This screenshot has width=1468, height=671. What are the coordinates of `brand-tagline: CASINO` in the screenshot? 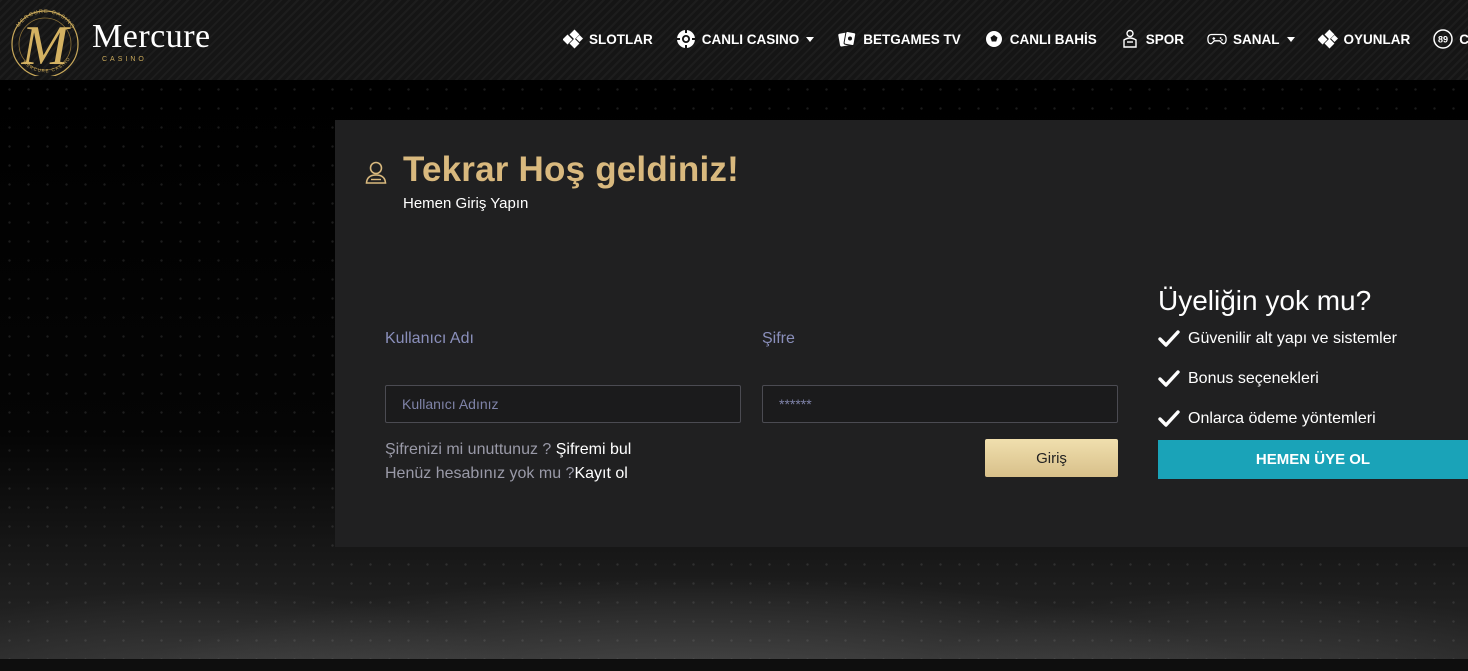 It's located at (124, 59).